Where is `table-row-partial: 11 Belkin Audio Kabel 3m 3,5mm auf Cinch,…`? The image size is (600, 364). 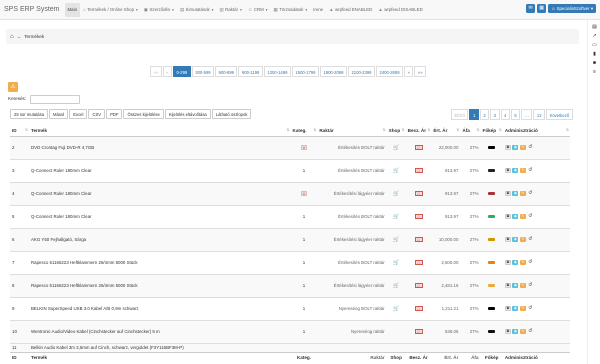
table-row-partial: 11 Belkin Audio Kabel 3m 3,5mm auf Cinch,… is located at coordinates (290, 347).